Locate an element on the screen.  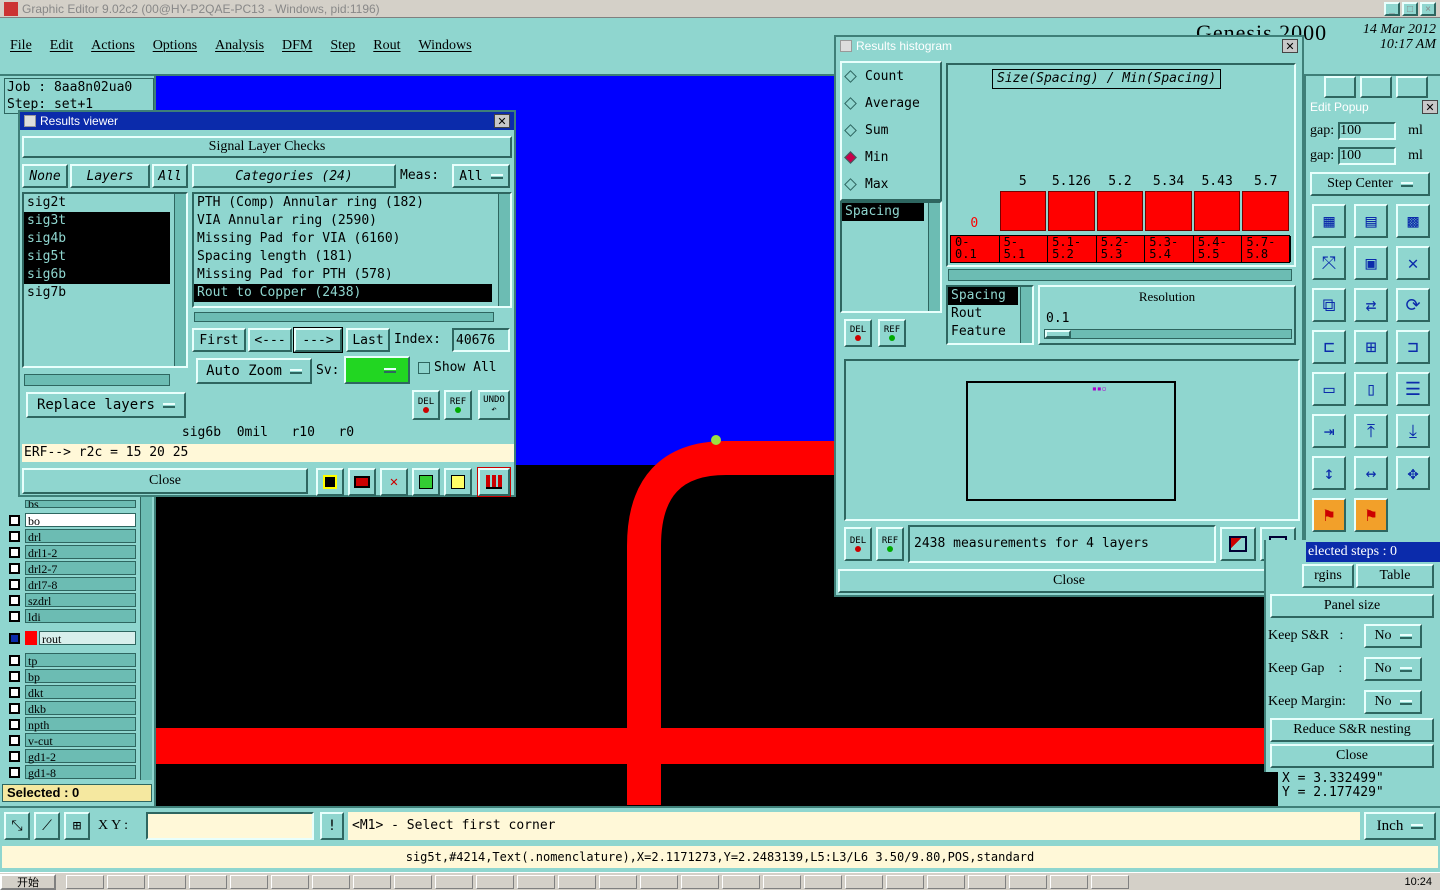
hist-del-button: DEL is located at coordinates (858, 333).